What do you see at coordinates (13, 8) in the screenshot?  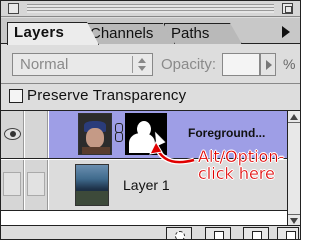 I see `close-box-icon` at bounding box center [13, 8].